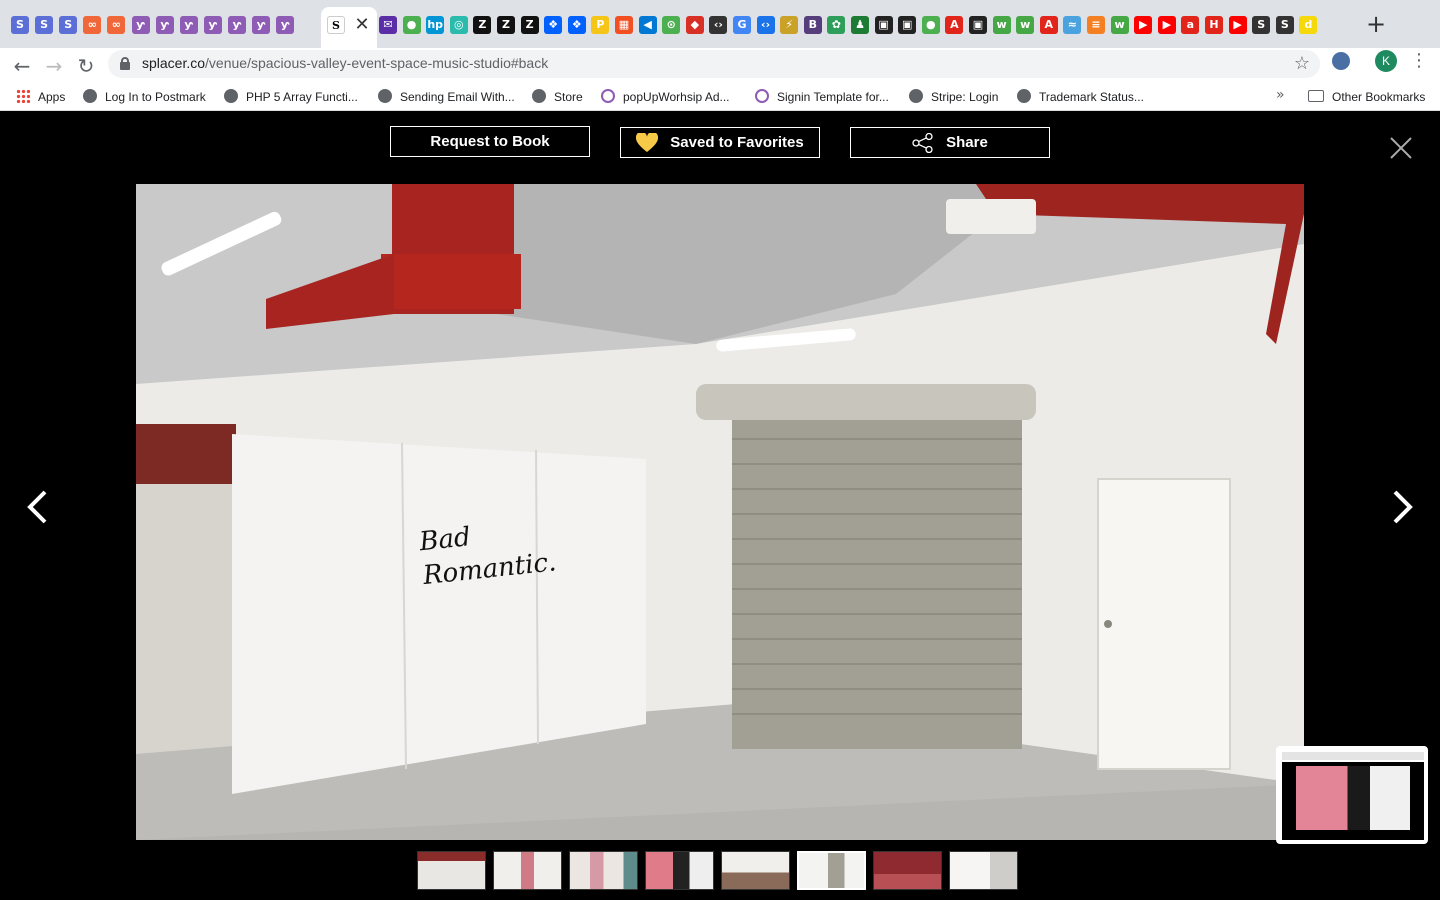 The width and height of the screenshot is (1440, 900). Describe the element at coordinates (789, 25) in the screenshot. I see `tab-favicon-icon: ⚡` at that location.